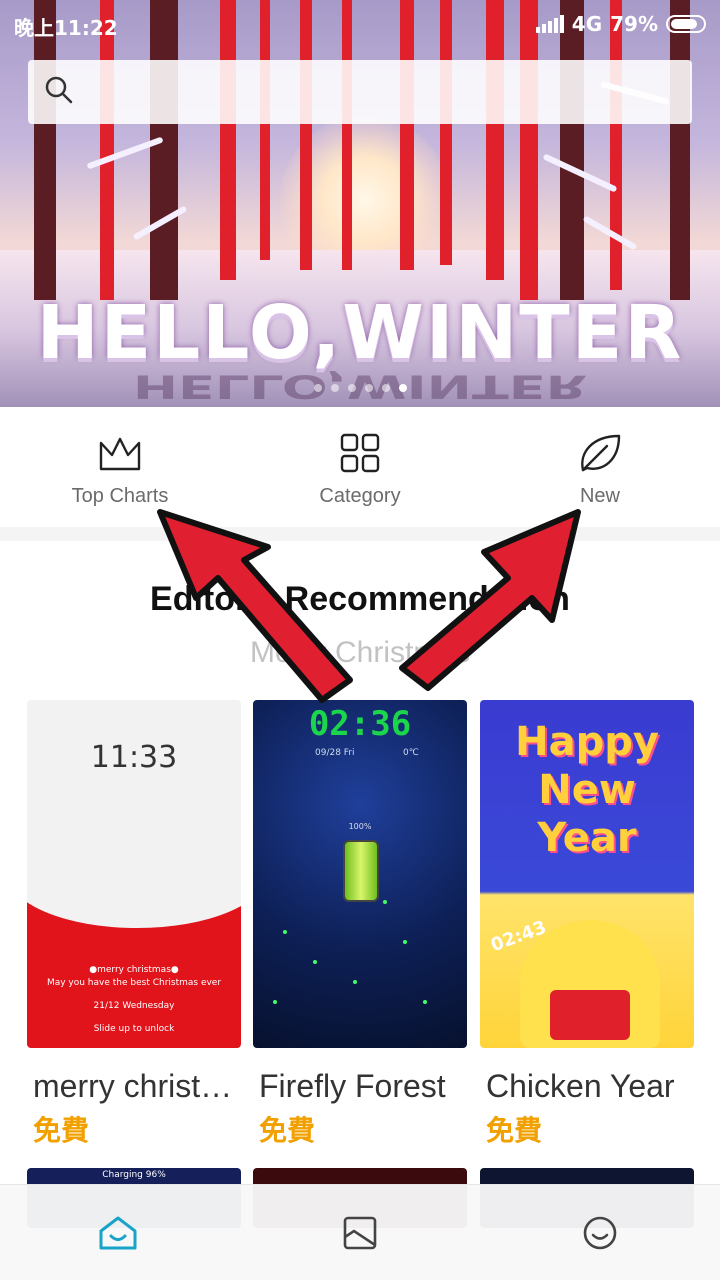 The width and height of the screenshot is (720, 1280). I want to click on carousel-dots, so click(360, 388).